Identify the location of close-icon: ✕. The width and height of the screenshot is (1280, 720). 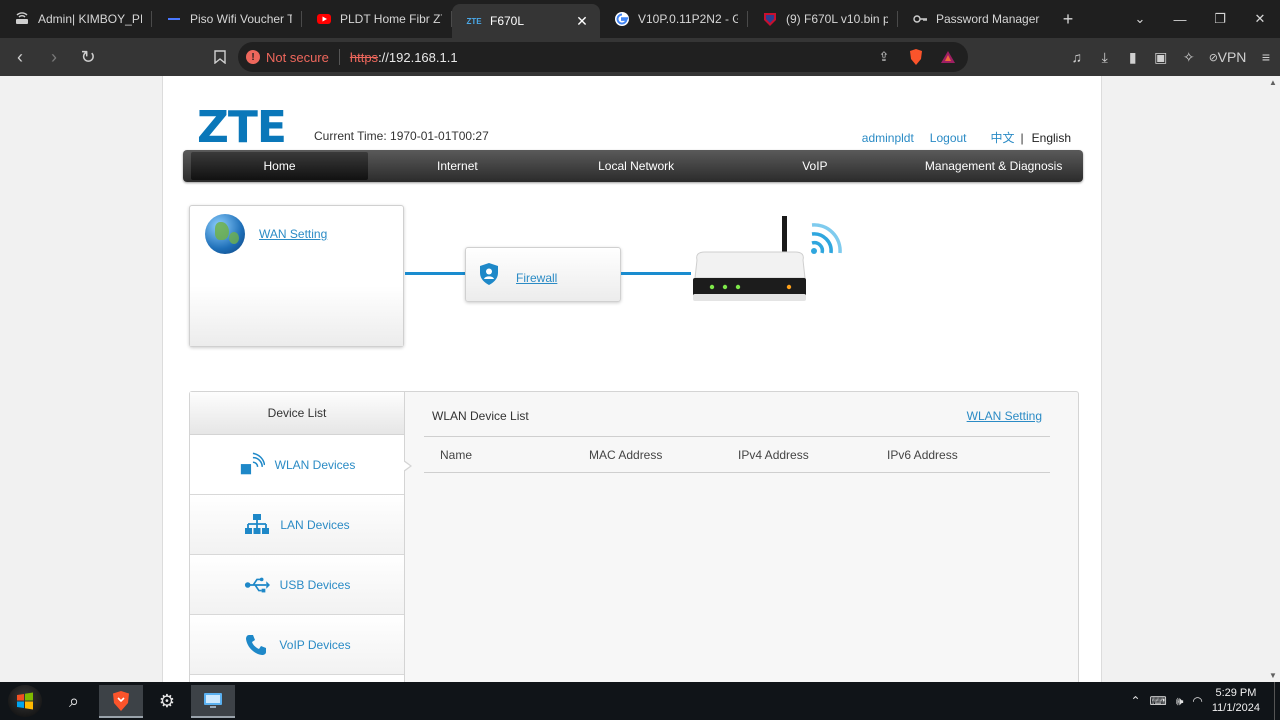
(582, 21).